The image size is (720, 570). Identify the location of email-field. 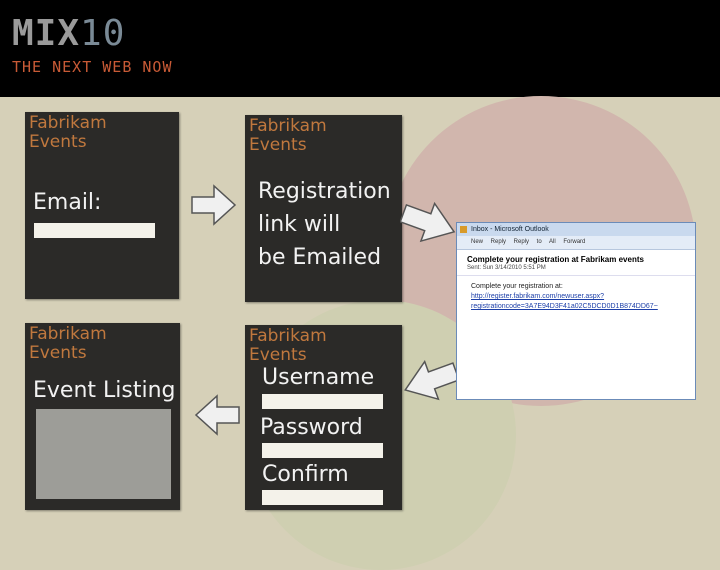
(94, 230).